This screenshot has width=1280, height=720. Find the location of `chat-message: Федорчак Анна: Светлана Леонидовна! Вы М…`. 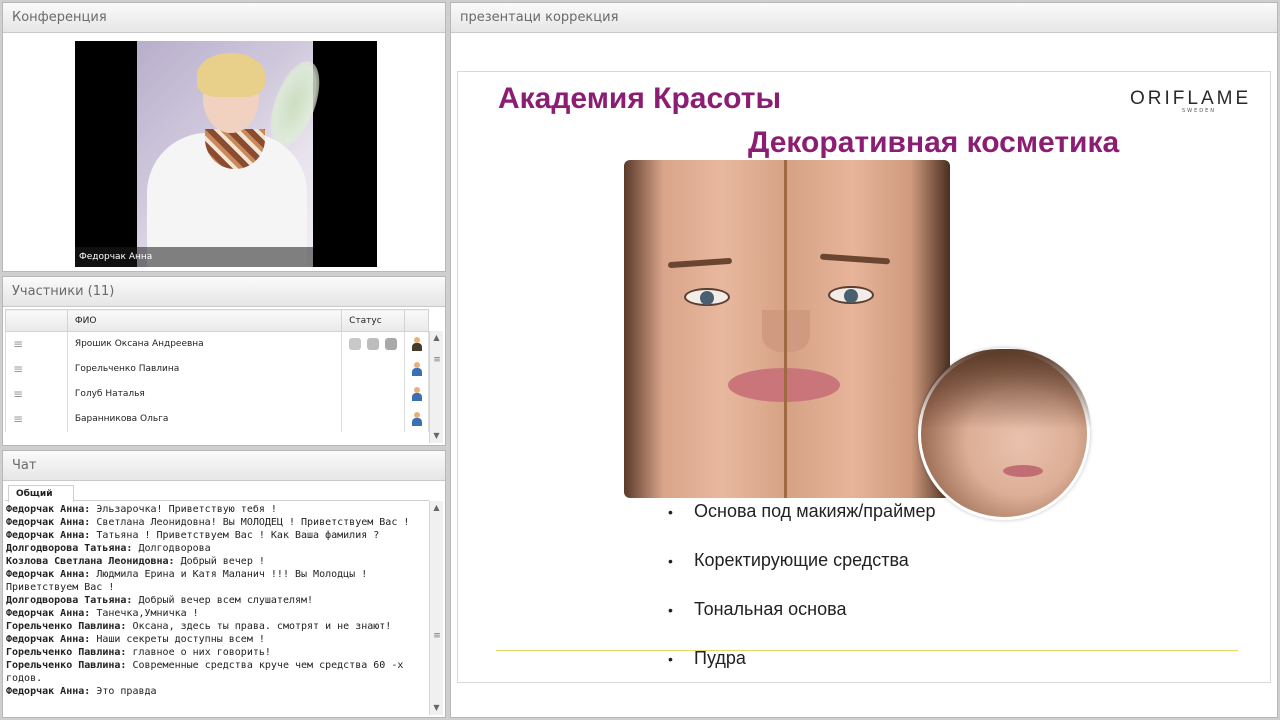

chat-message: Федорчак Анна: Светлана Леонидовна! Вы М… is located at coordinates (216, 522).